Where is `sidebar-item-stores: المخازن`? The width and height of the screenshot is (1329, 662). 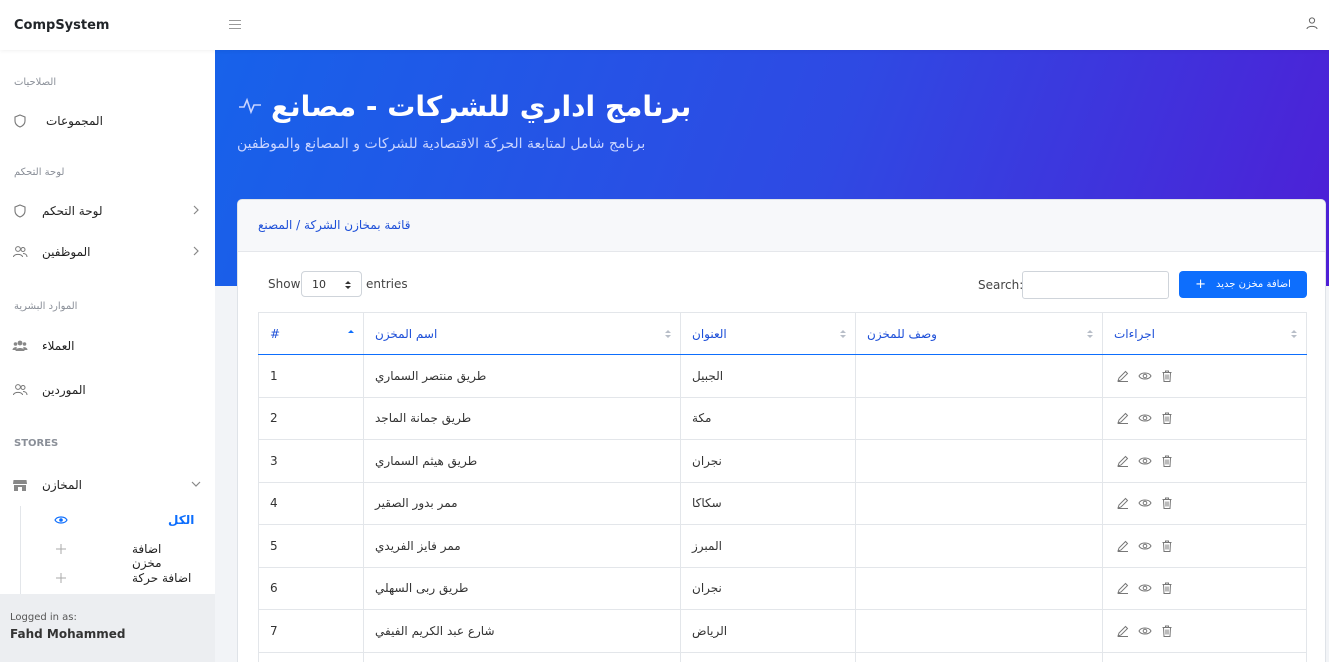
sidebar-item-stores: المخازن is located at coordinates (107, 485).